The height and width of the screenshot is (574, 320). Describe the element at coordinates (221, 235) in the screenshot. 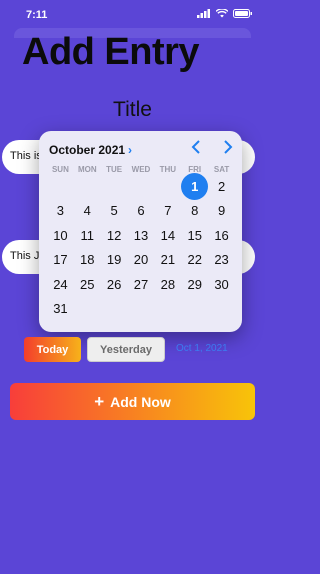

I see `calendar-day: 16` at that location.